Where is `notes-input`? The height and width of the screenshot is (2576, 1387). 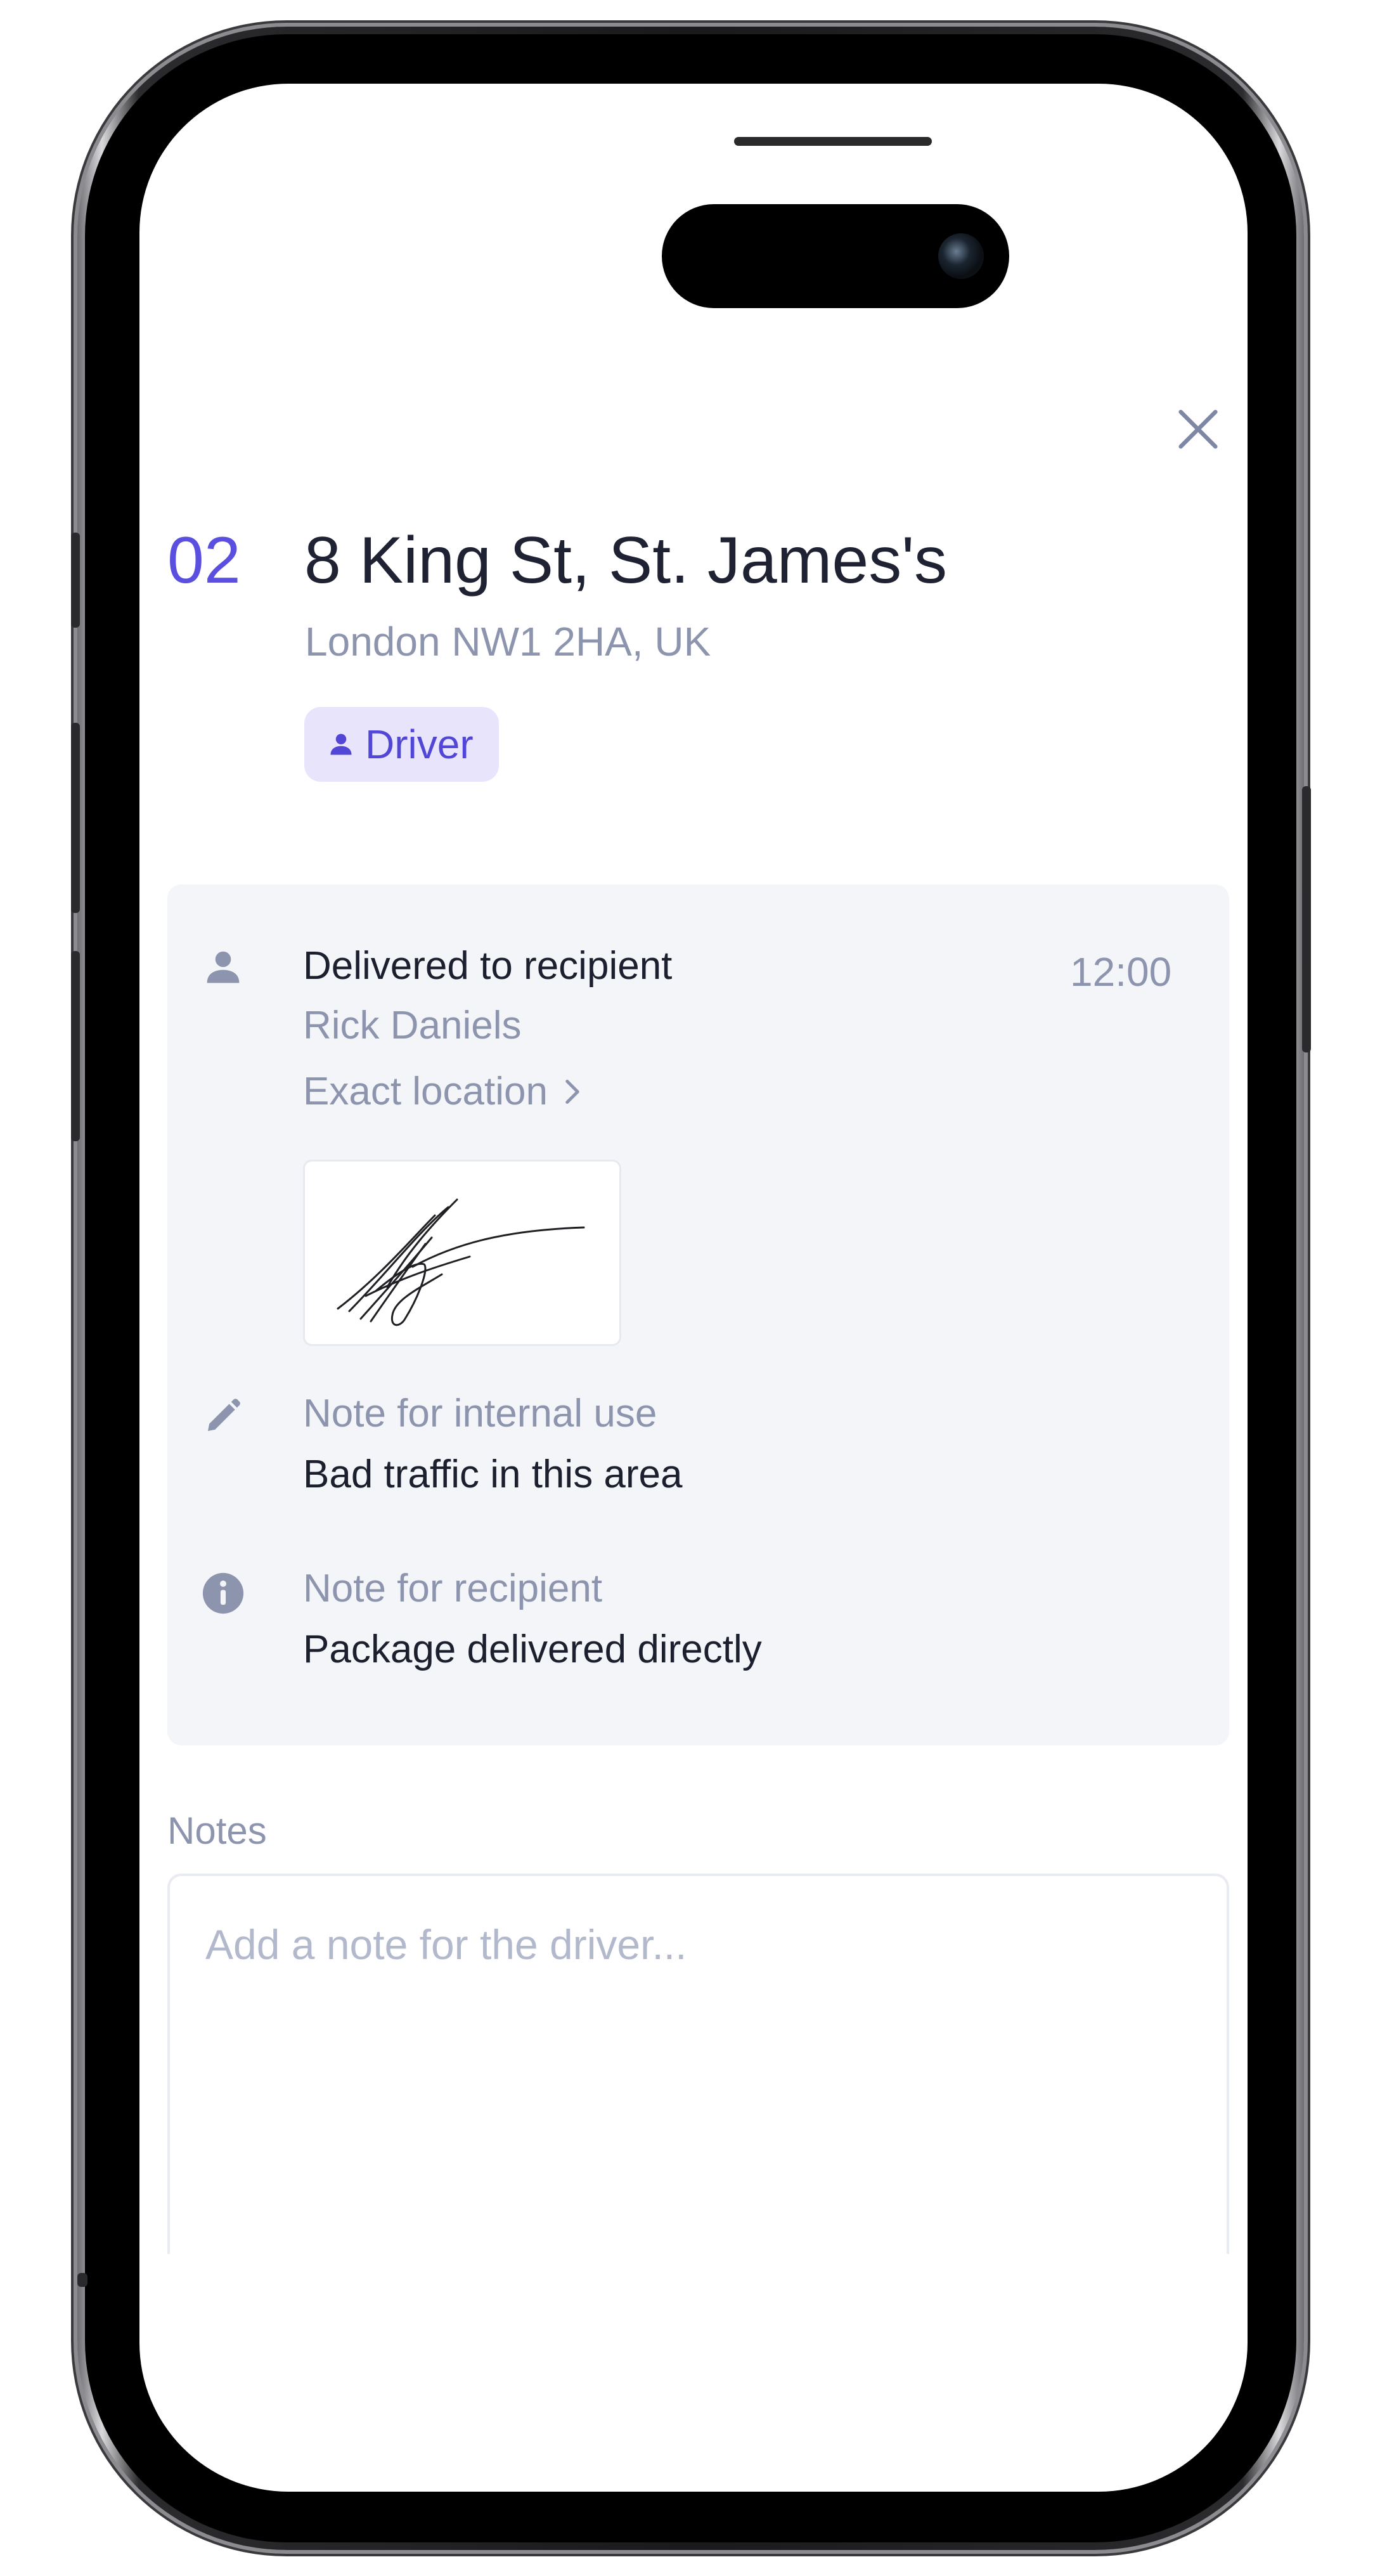
notes-input is located at coordinates (693, 2059).